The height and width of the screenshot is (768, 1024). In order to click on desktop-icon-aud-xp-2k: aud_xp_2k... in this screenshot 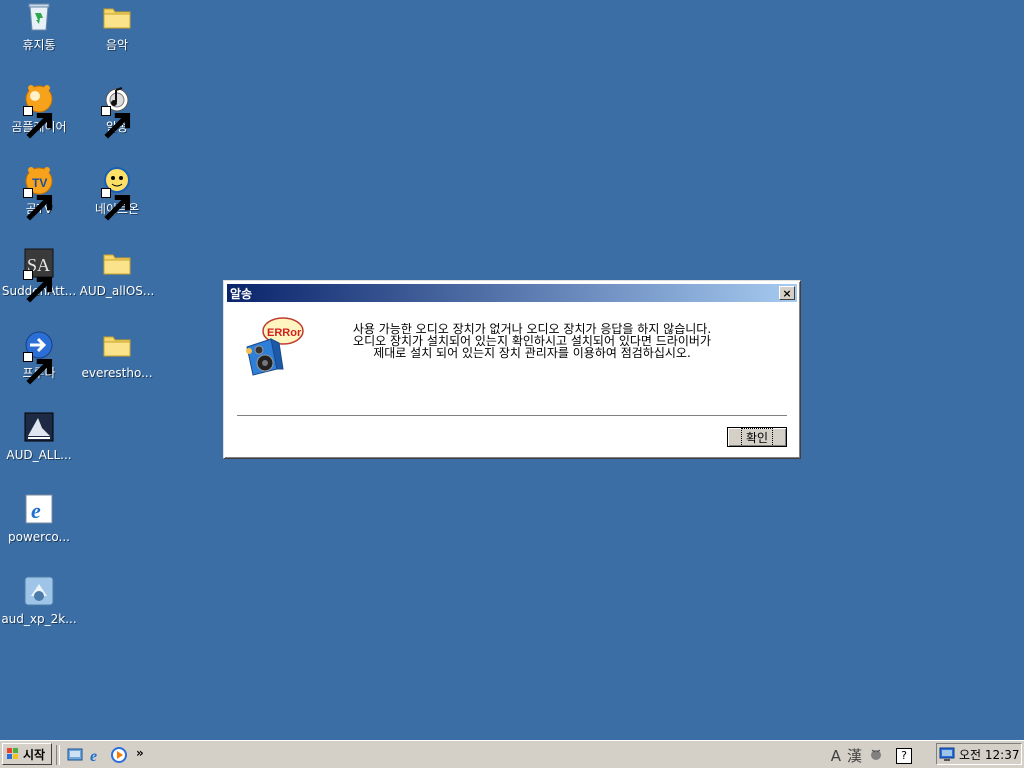, I will do `click(39, 610)`.